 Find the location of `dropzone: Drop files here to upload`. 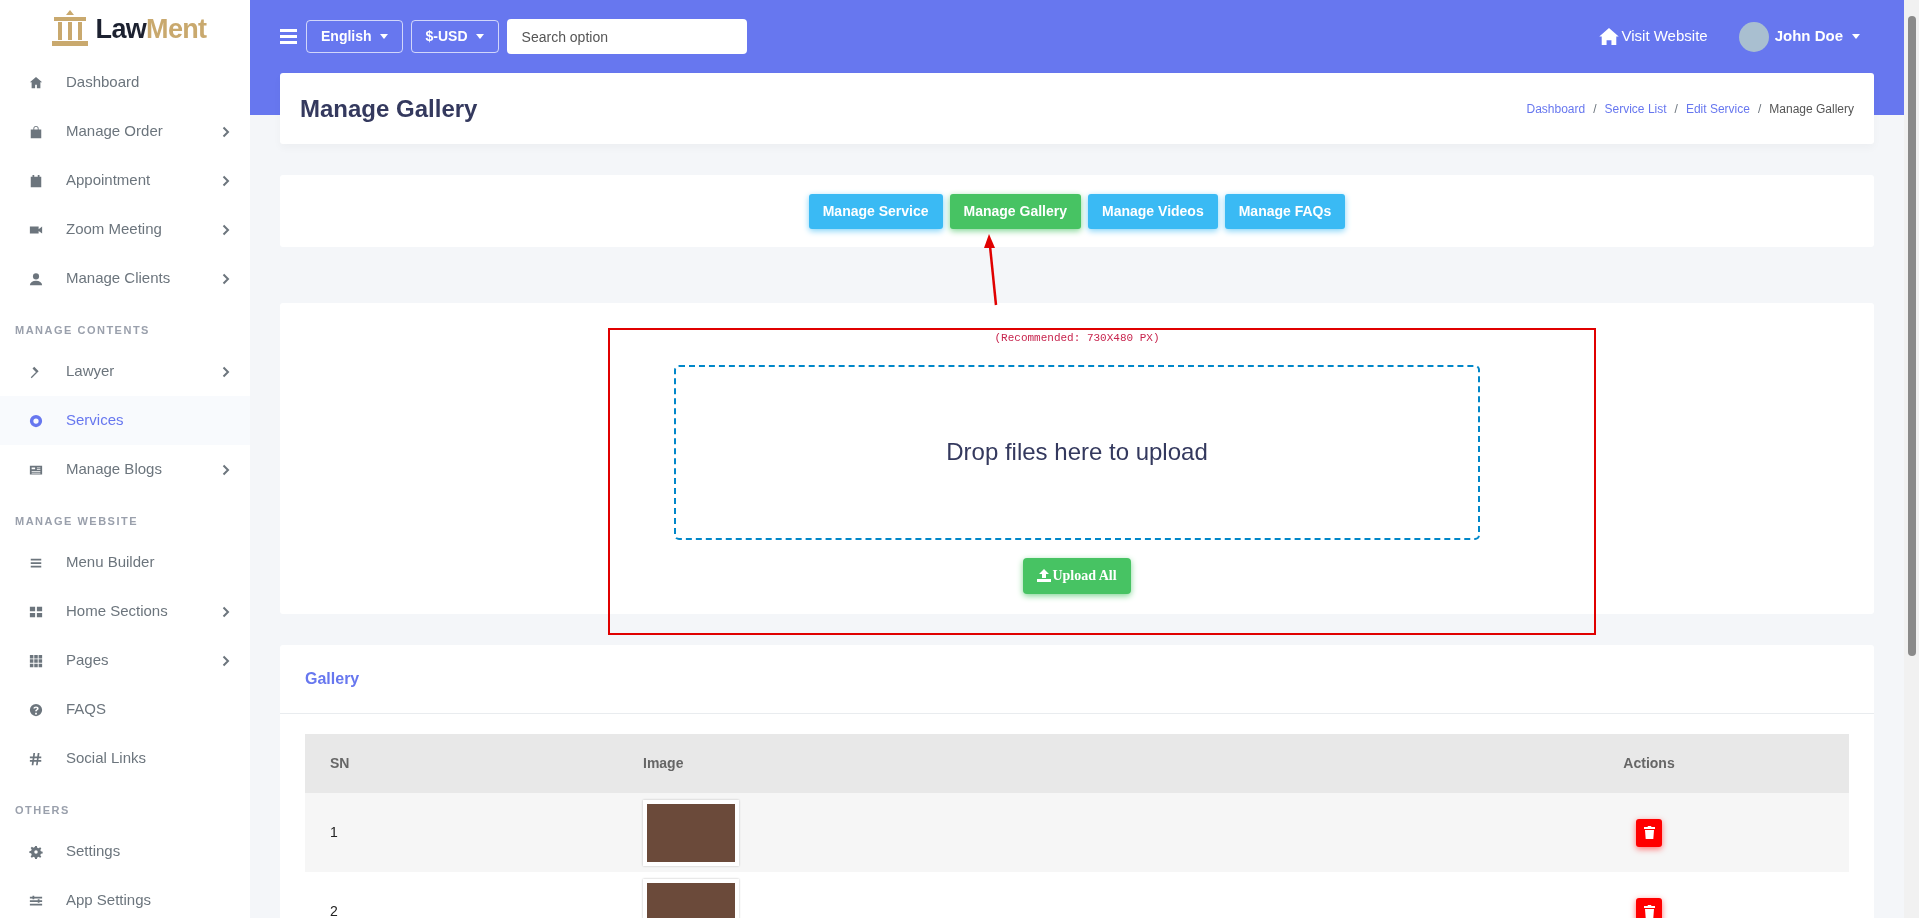

dropzone: Drop files here to upload is located at coordinates (1077, 452).